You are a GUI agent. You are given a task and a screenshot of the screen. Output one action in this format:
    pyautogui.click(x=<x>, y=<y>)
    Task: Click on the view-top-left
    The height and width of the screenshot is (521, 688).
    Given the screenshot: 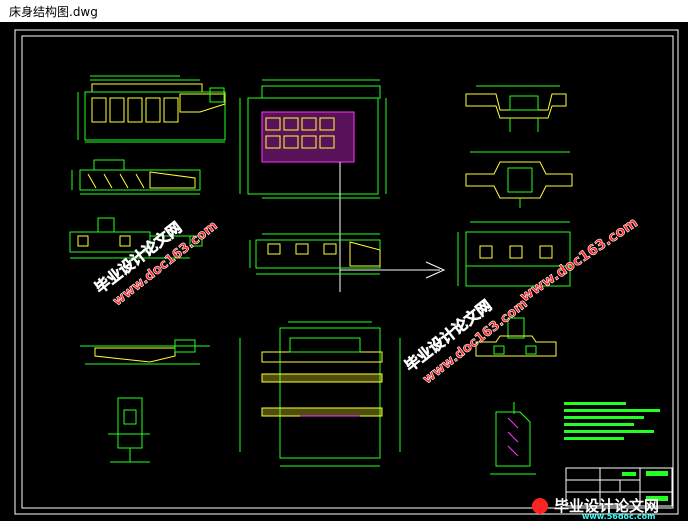 What is the action you would take?
    pyautogui.click(x=151, y=109)
    